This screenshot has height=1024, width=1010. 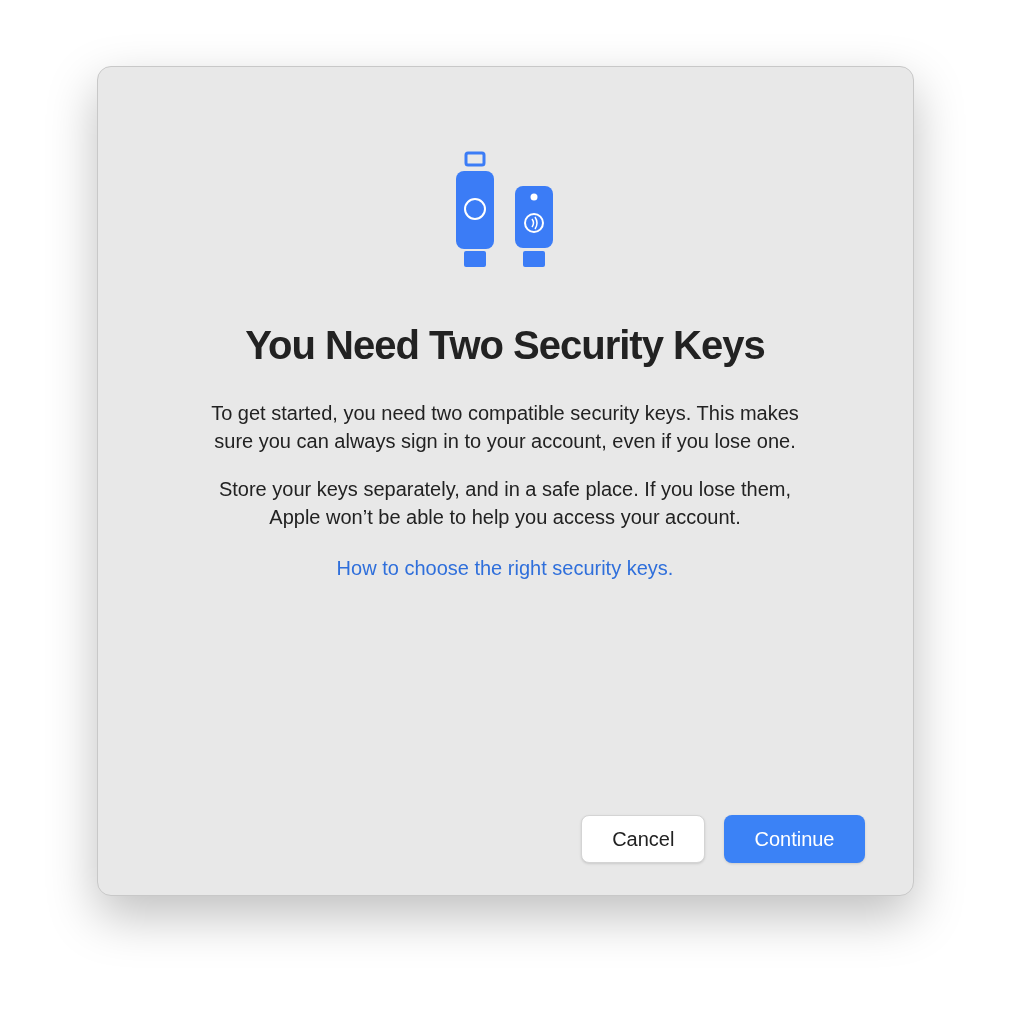 What do you see at coordinates (505, 427) in the screenshot?
I see `body-paragraph: To get started, you need two compatible security keys. This makes sure you can always sign in to your account, even if you lose one.` at bounding box center [505, 427].